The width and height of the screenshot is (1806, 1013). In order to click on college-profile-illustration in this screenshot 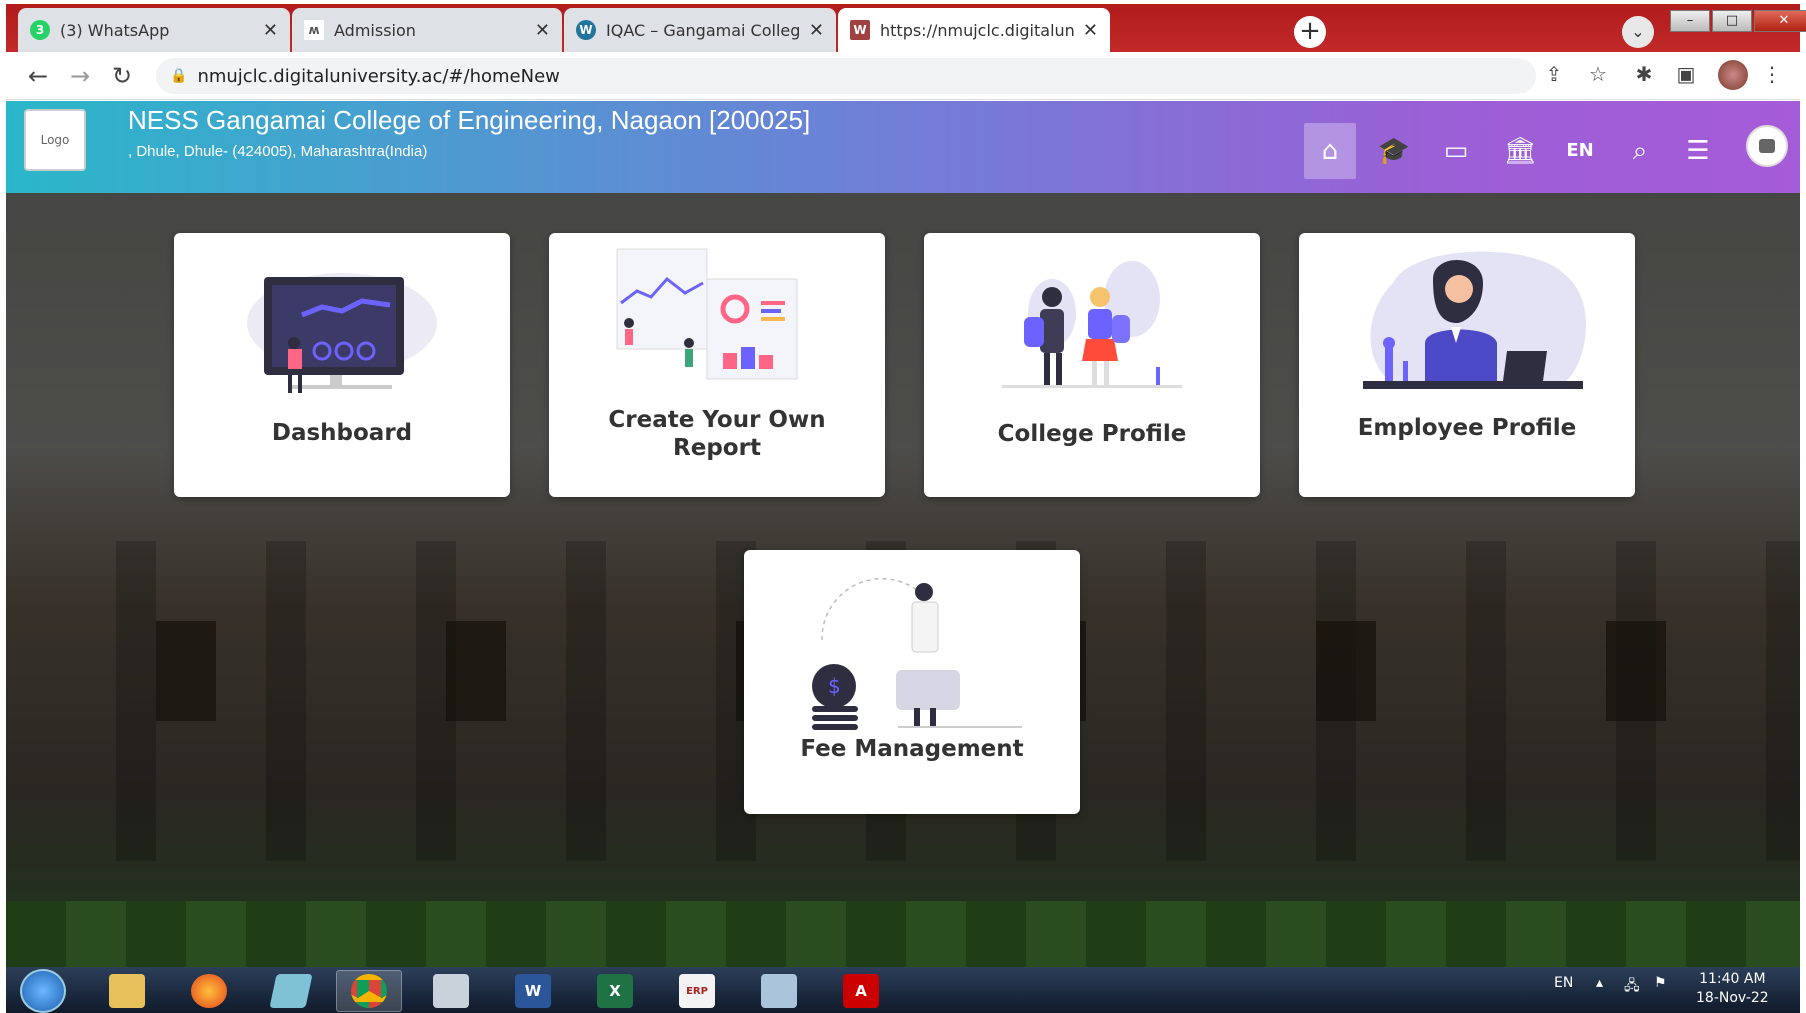, I will do `click(1092, 324)`.